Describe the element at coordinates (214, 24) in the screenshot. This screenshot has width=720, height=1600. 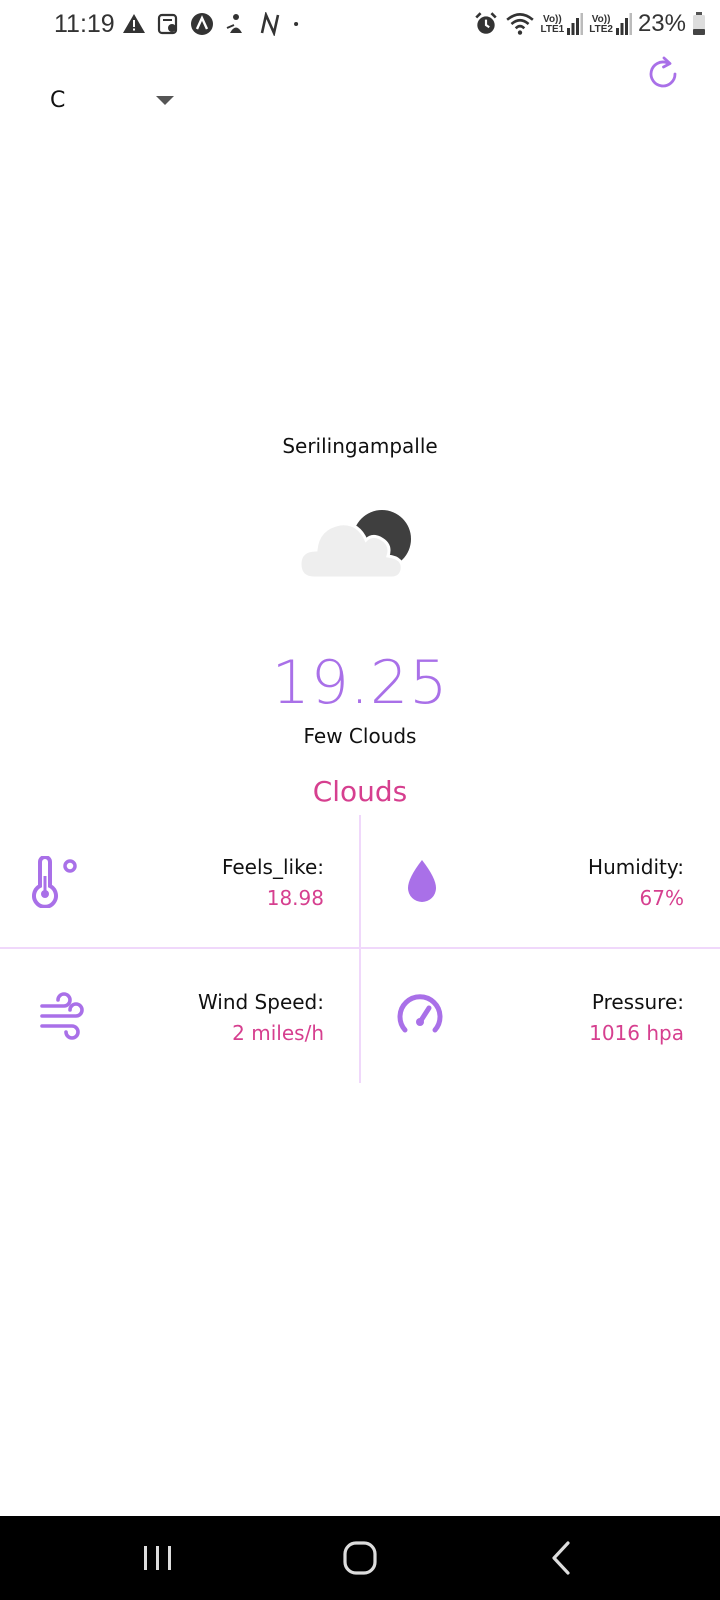
I see `notification-icons` at that location.